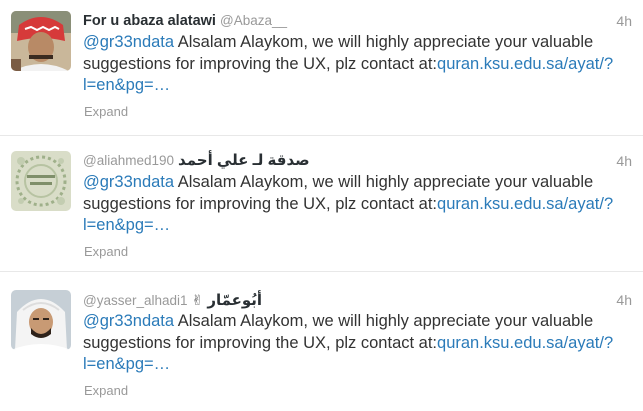 Image resolution: width=643 pixels, height=411 pixels. What do you see at coordinates (149, 21) in the screenshot?
I see `author-name: For u abaza alatawi` at bounding box center [149, 21].